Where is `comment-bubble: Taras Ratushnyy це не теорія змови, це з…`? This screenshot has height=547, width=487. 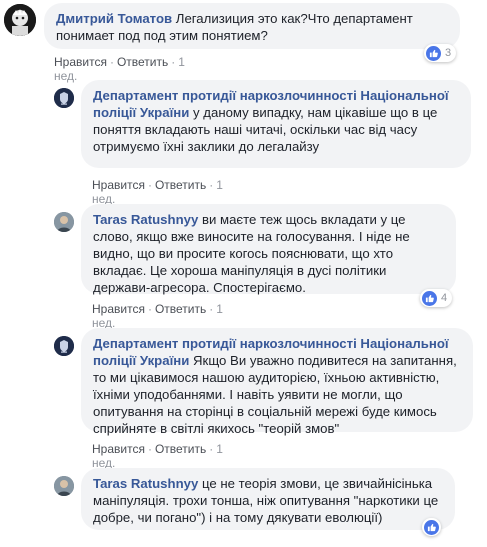
comment-bubble: Taras Ratushnyy це не теорія змови, це з… is located at coordinates (268, 499).